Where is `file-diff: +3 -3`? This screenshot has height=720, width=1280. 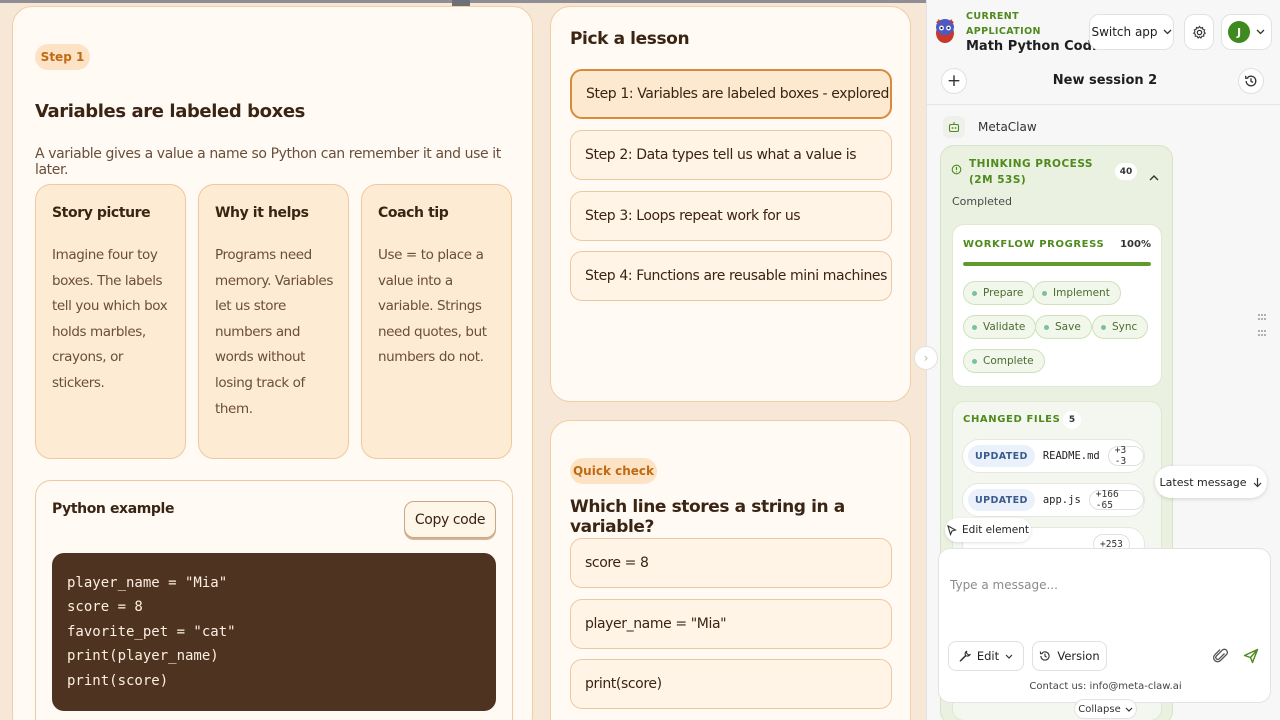 file-diff: +3 -3 is located at coordinates (1125, 456).